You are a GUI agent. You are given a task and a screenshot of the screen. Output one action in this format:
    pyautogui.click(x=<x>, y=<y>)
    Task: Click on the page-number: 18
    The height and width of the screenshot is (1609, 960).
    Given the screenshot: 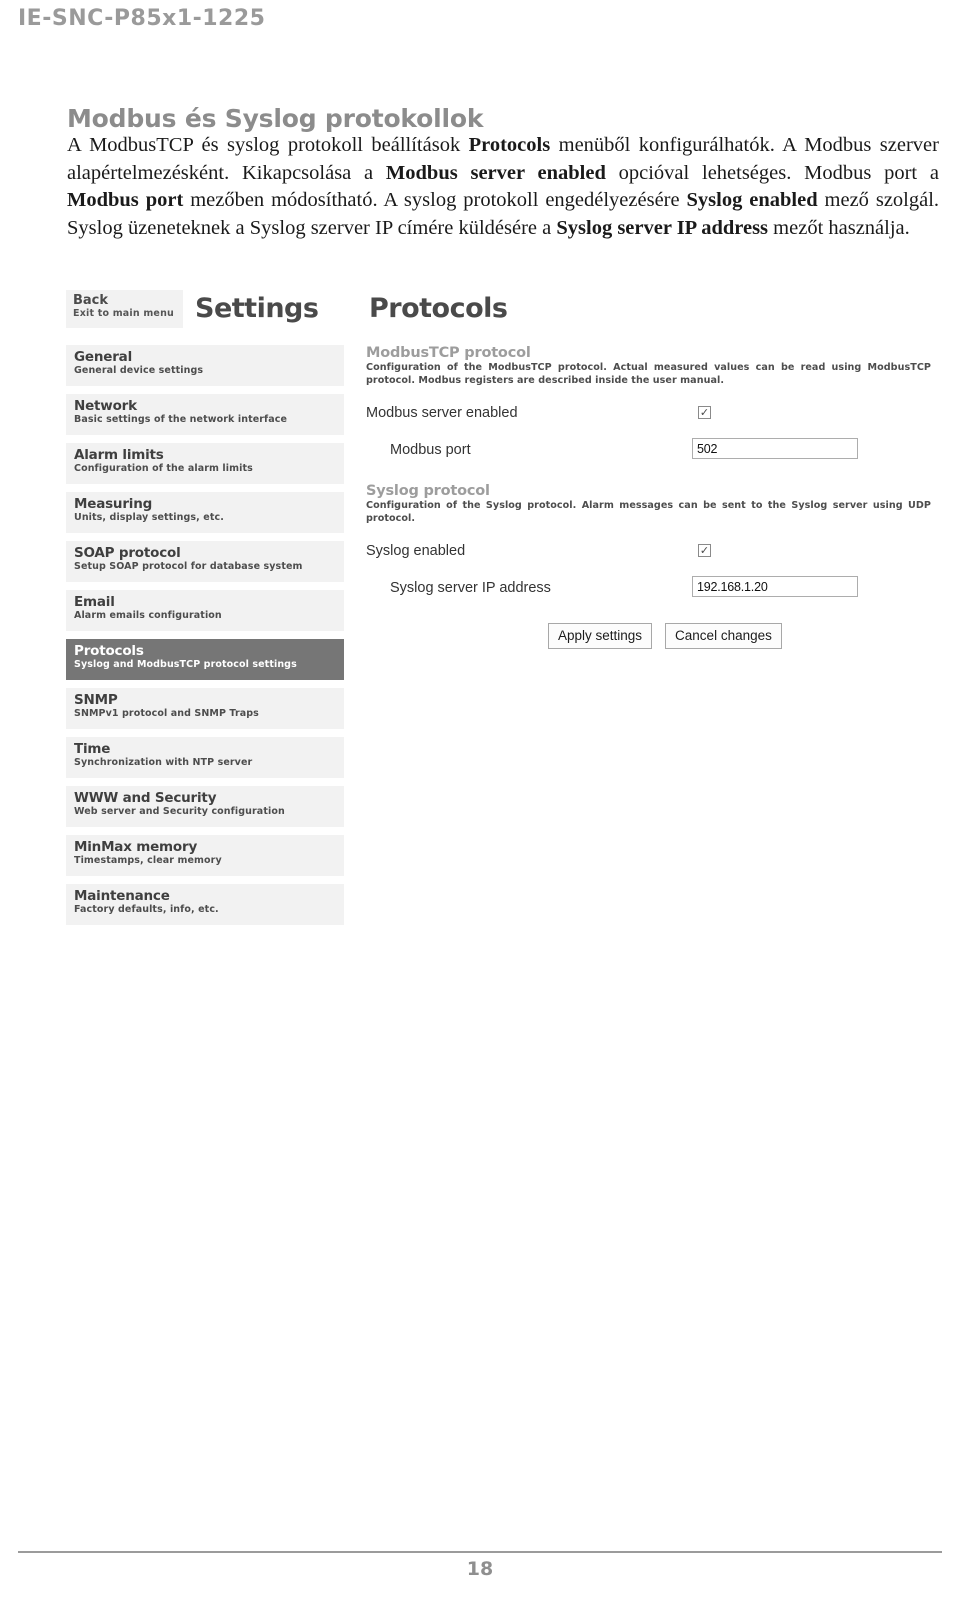 What is the action you would take?
    pyautogui.click(x=480, y=1569)
    